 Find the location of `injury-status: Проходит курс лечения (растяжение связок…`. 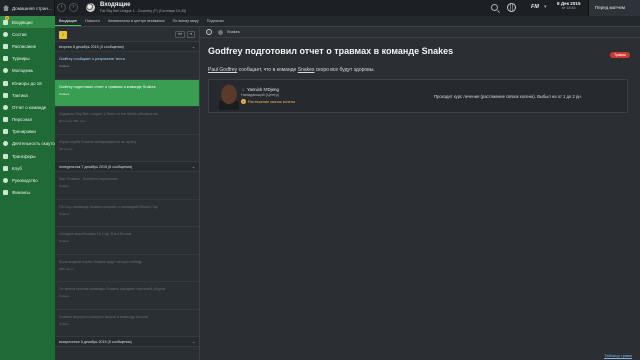

injury-status: Проходит курс лечения (растяжение связок… is located at coordinates (508, 96).